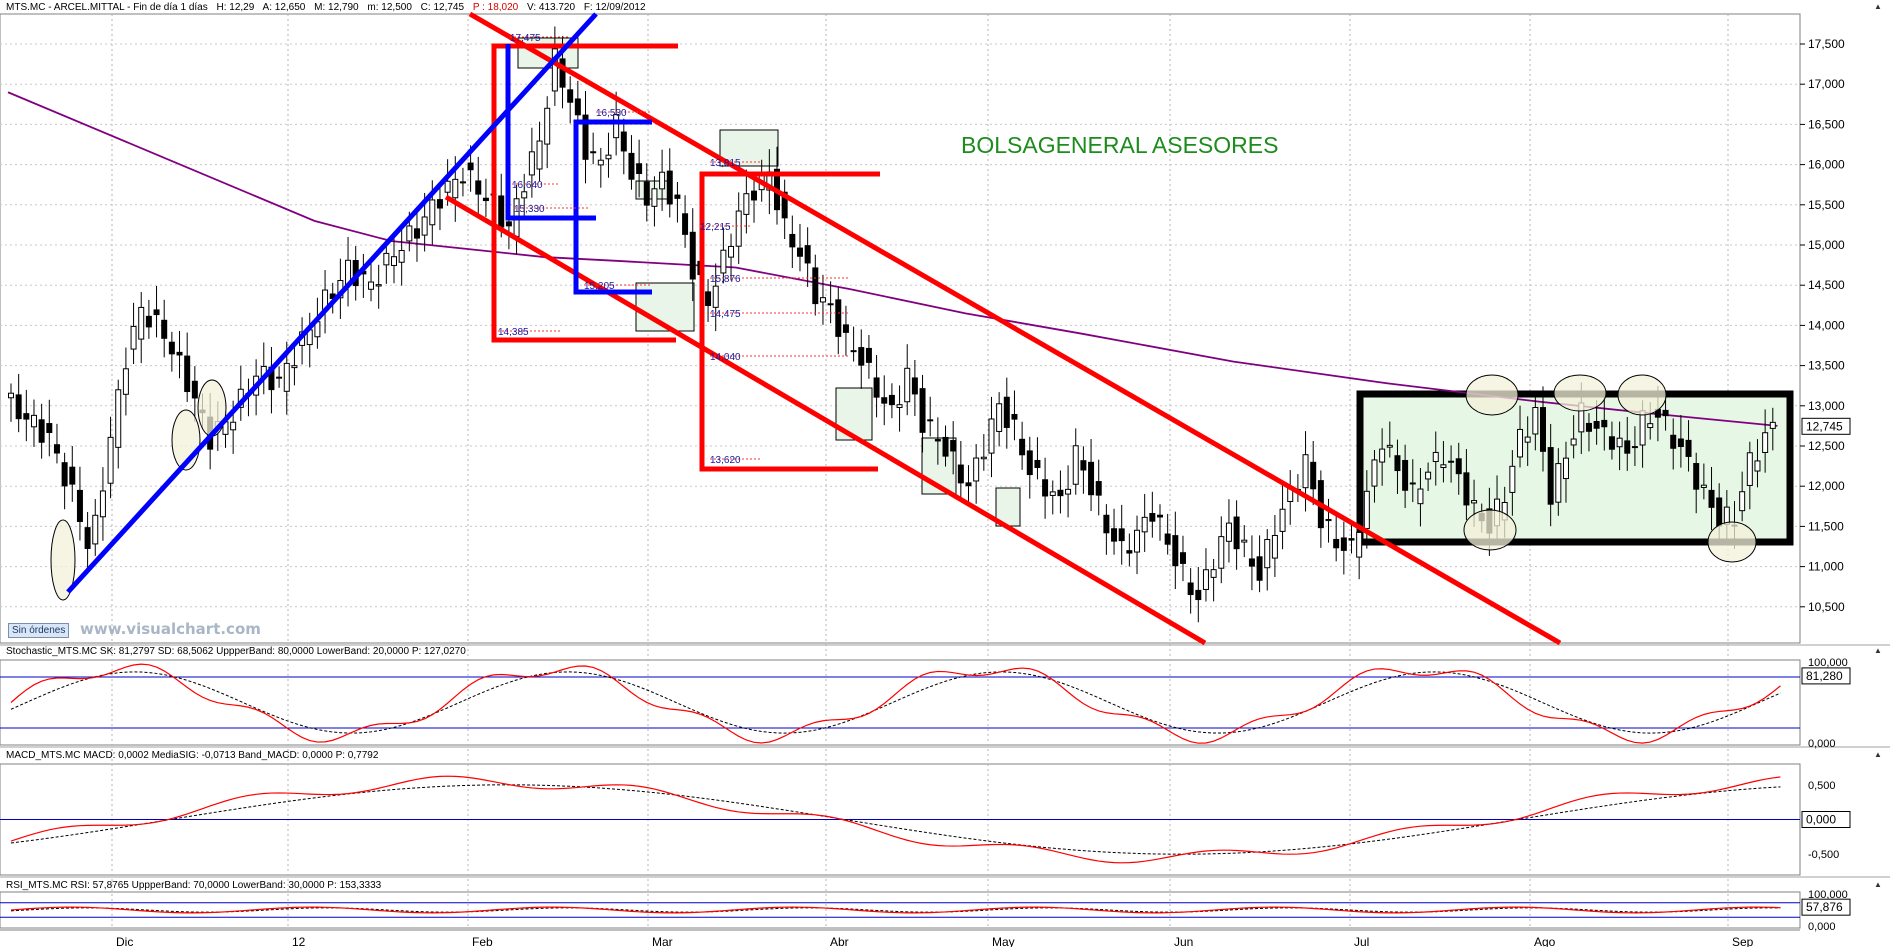  What do you see at coordinates (551, 7) in the screenshot?
I see `volume-label: V: 413.720` at bounding box center [551, 7].